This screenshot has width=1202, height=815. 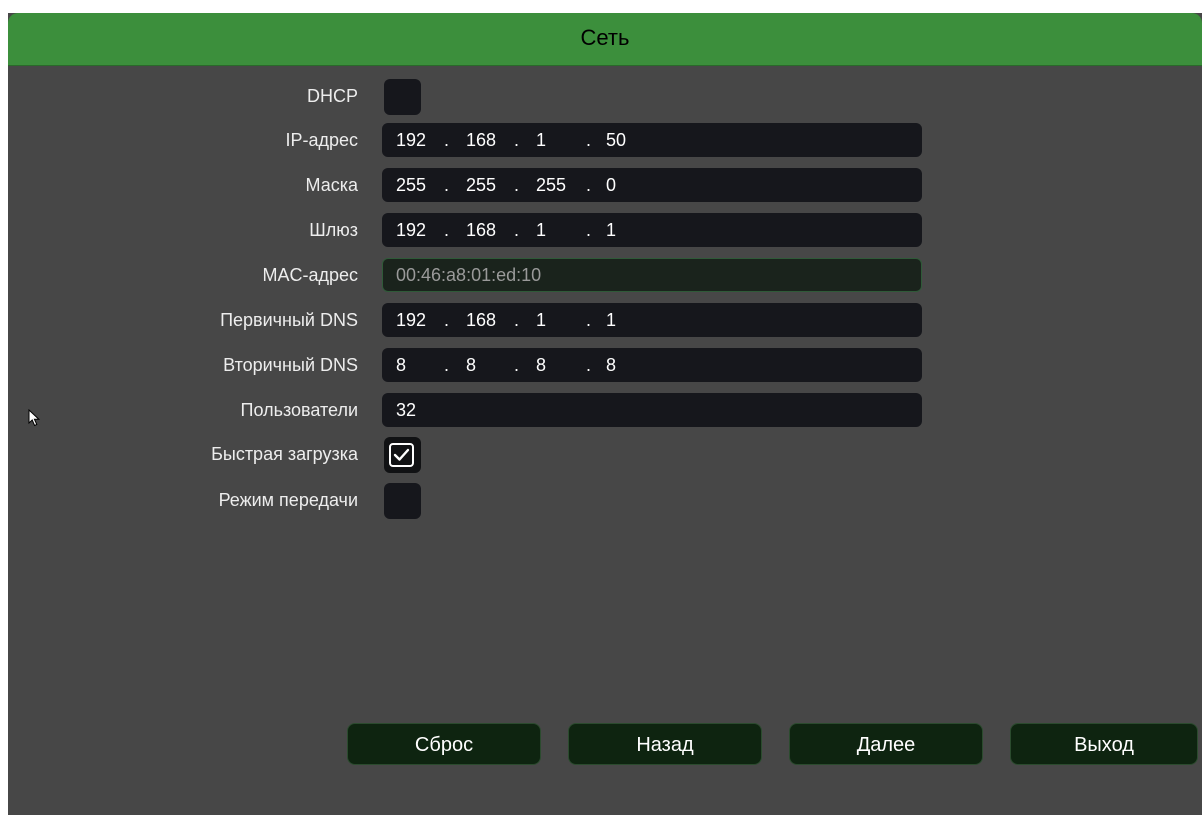 What do you see at coordinates (652, 275) in the screenshot?
I see `mac-address-field: 00:46:a8:01:ed:10` at bounding box center [652, 275].